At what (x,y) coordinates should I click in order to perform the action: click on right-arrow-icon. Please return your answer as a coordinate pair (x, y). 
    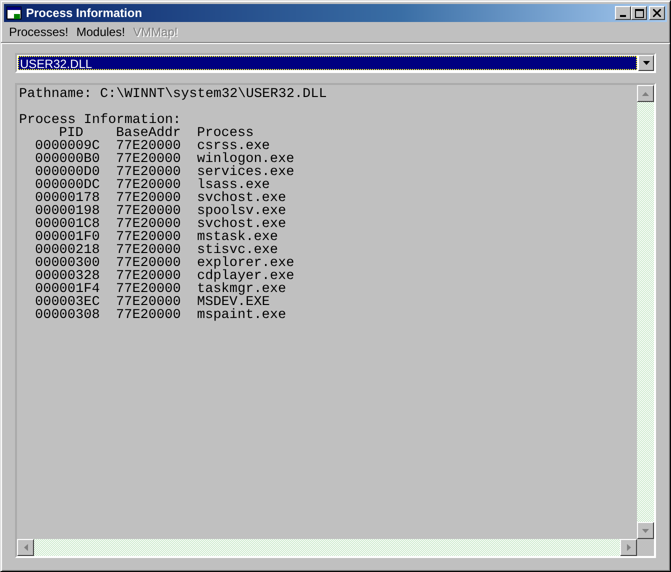
    Looking at the image, I should click on (628, 547).